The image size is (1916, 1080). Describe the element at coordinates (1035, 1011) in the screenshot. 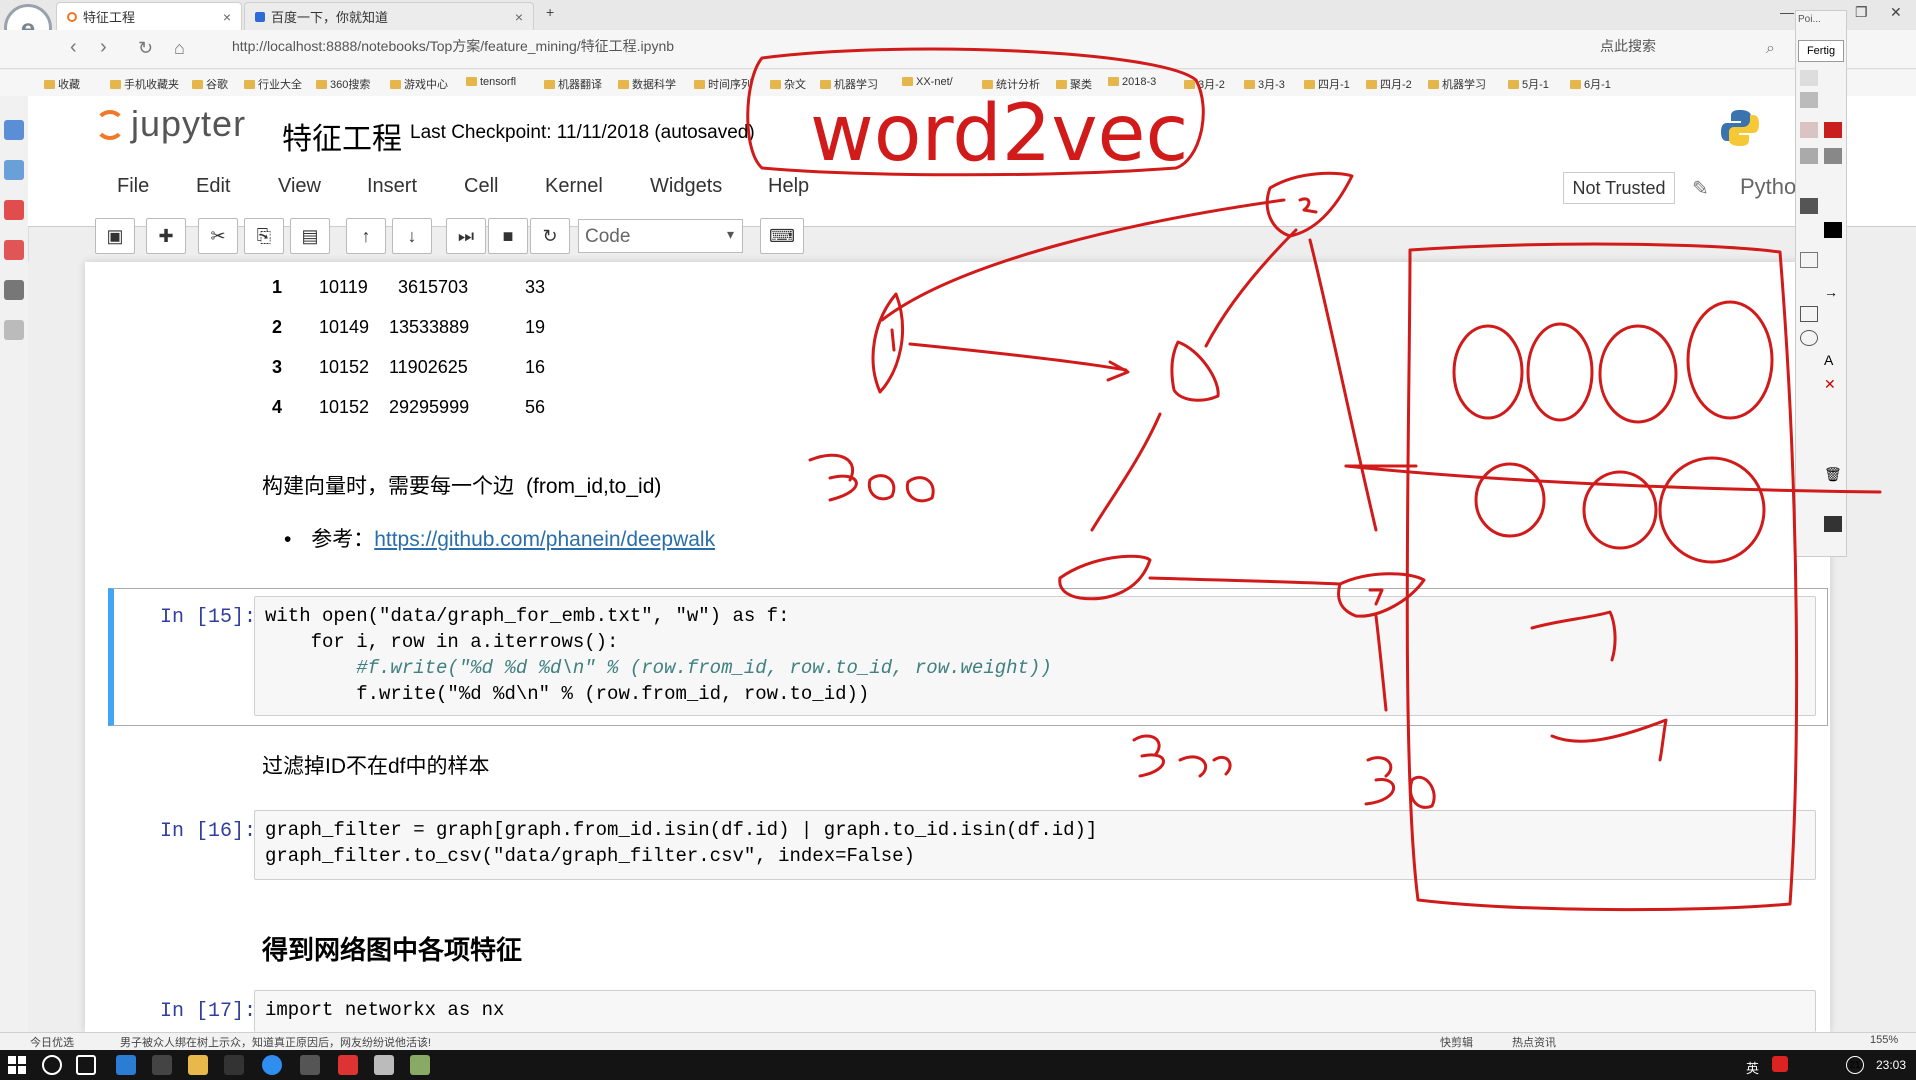

I see `code-editor-17: import networkx as nx` at that location.